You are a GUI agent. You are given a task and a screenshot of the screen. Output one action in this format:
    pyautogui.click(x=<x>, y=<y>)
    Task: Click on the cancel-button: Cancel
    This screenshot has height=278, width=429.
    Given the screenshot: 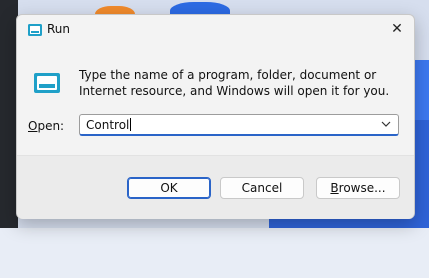 What is the action you would take?
    pyautogui.click(x=262, y=188)
    